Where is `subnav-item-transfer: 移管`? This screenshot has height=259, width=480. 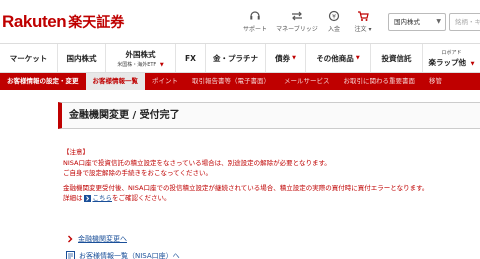
subnav-item-transfer: 移管 is located at coordinates (435, 81).